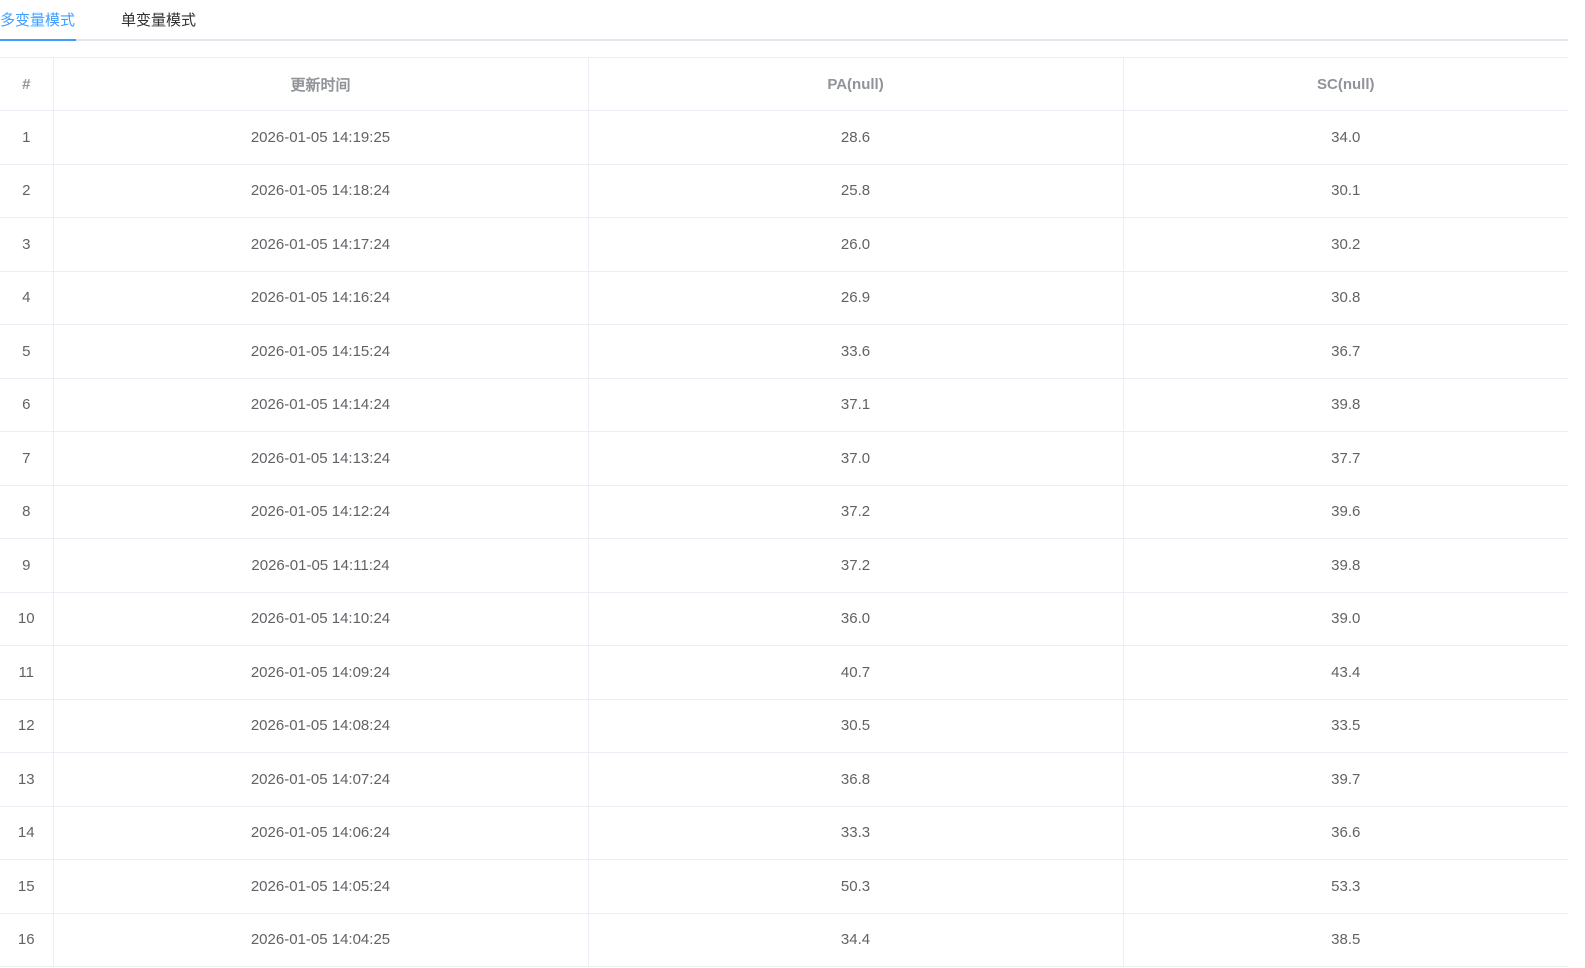  Describe the element at coordinates (321, 405) in the screenshot. I see `cell-update-time: 2026-01-05 14:14:24` at that location.